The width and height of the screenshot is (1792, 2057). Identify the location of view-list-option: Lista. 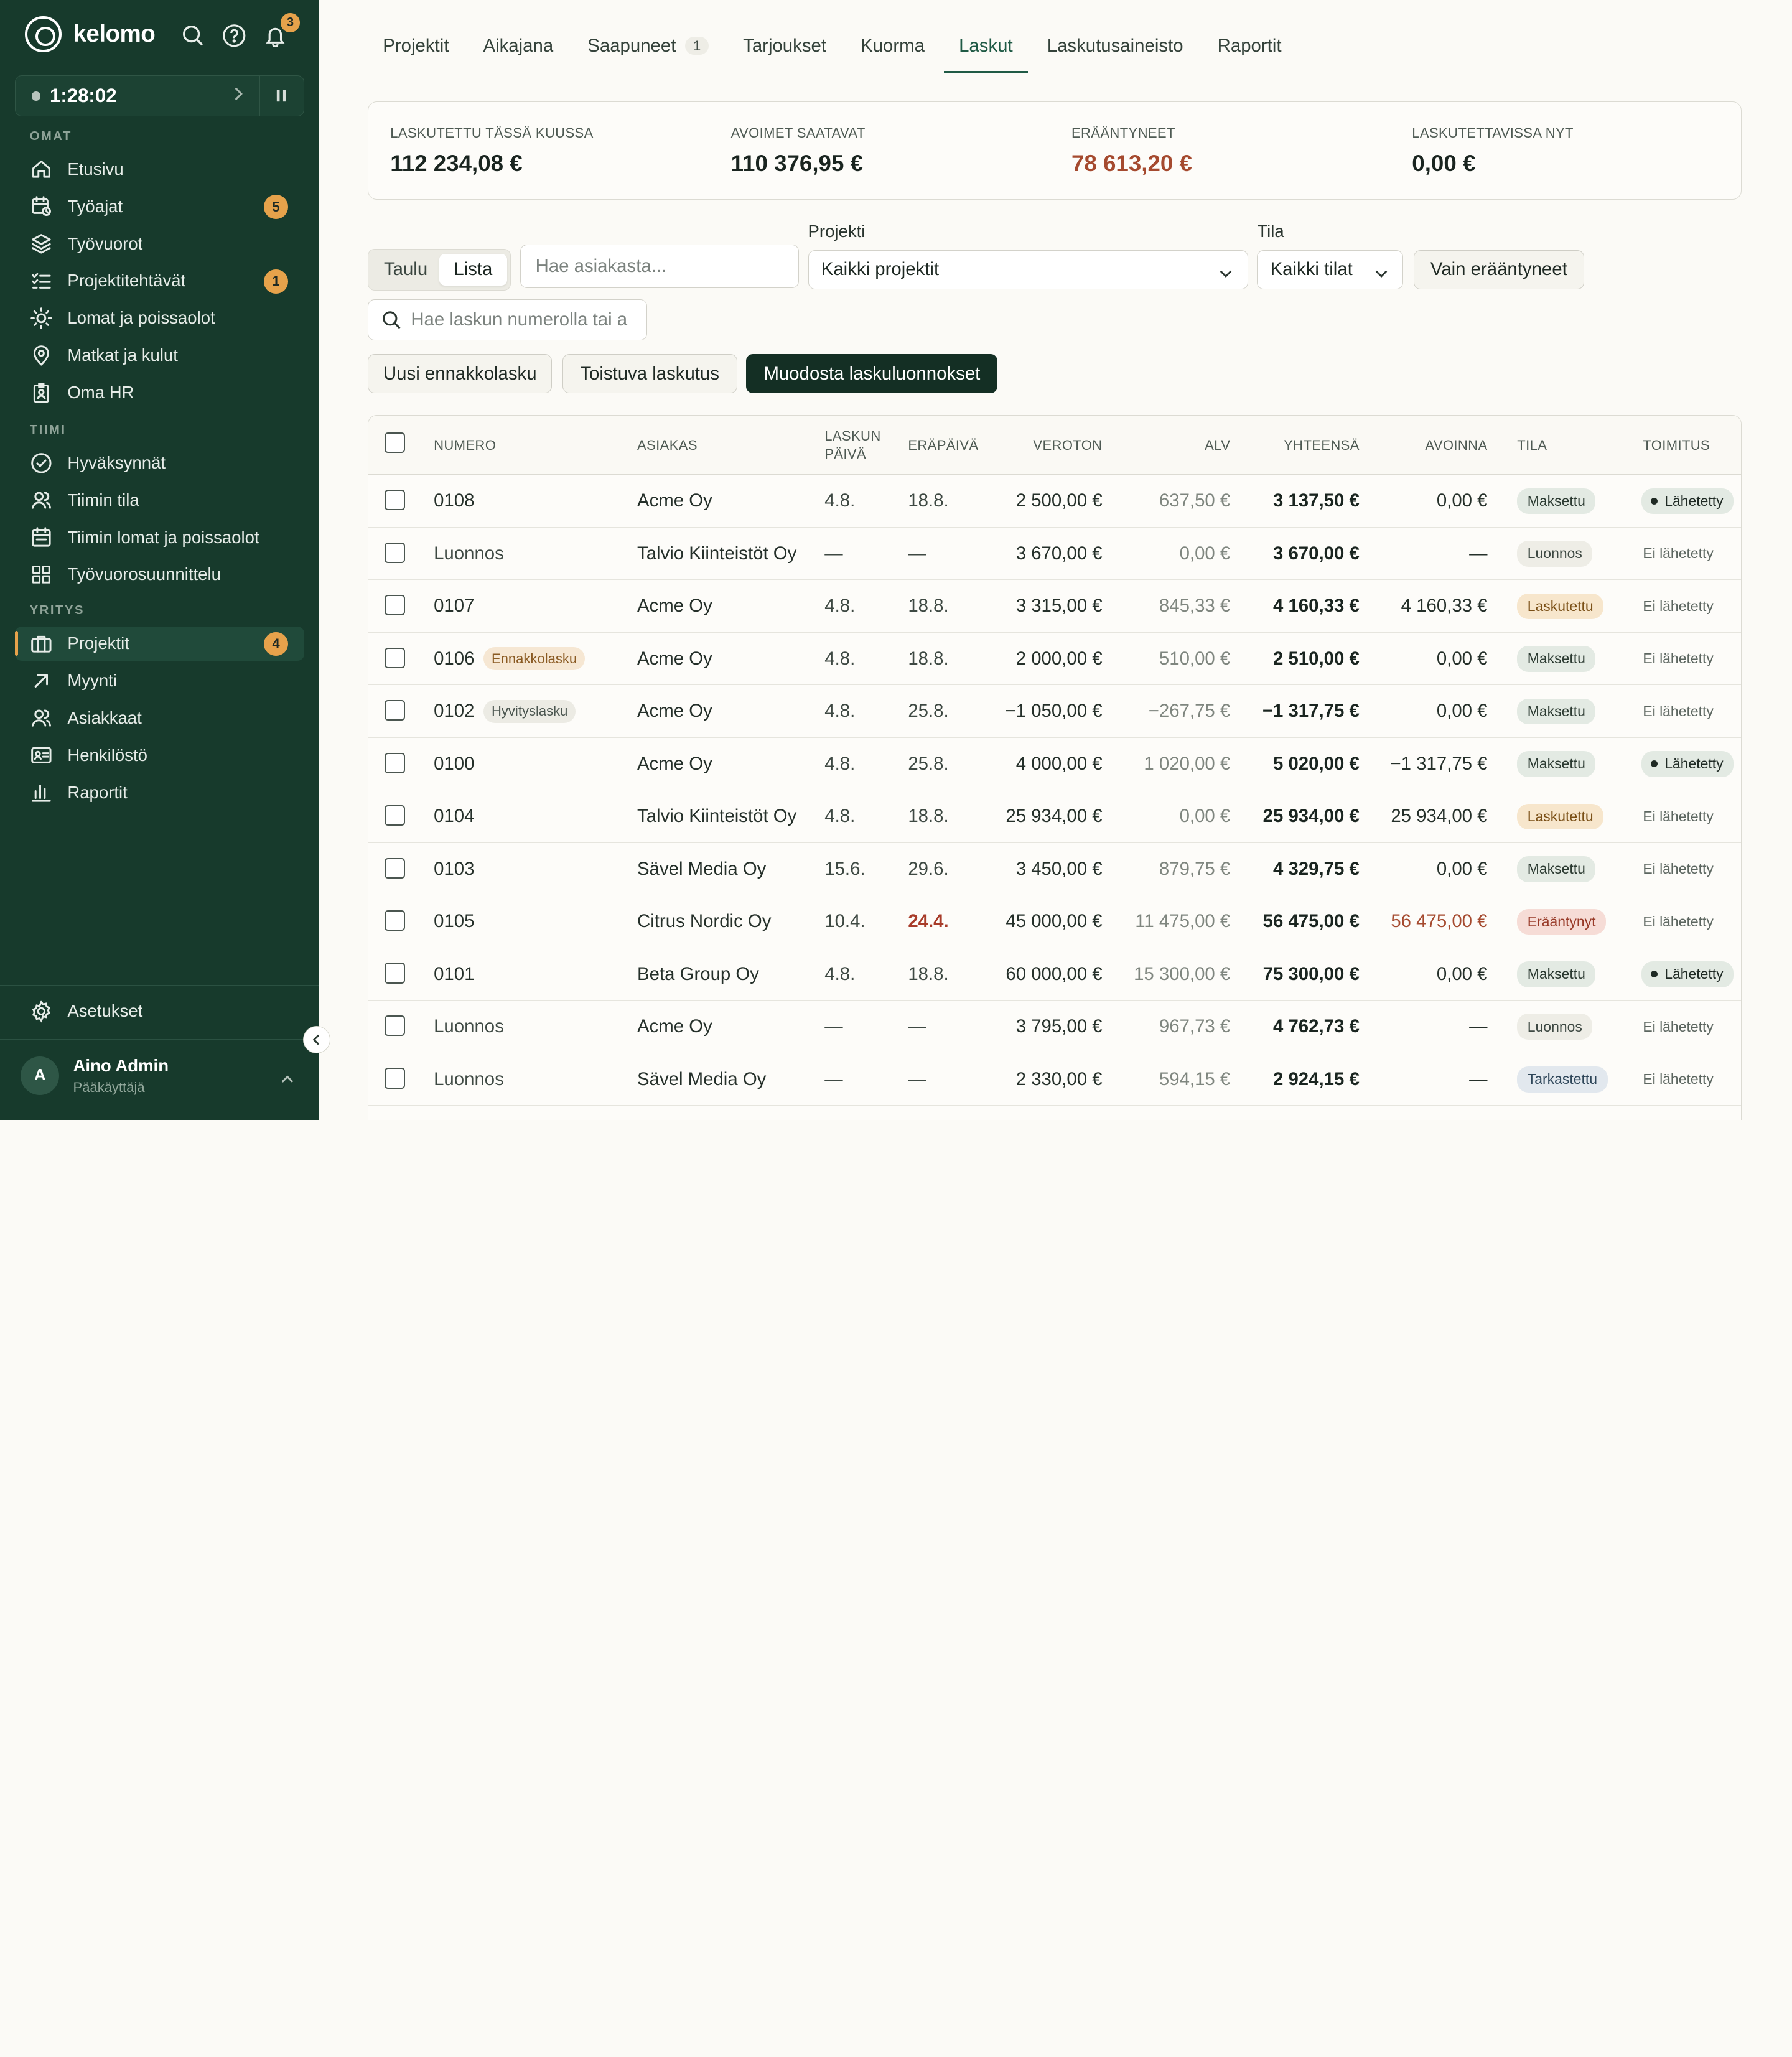
(473, 269).